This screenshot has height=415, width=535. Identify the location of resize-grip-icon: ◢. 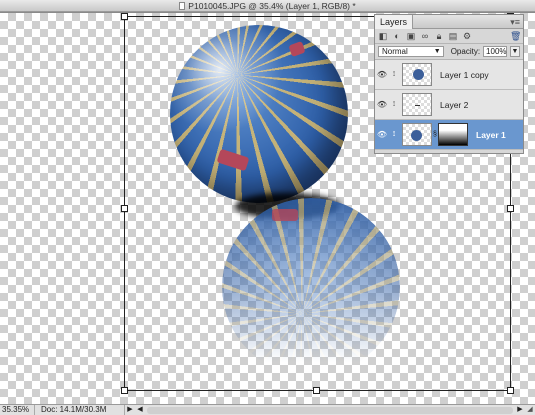
(530, 410).